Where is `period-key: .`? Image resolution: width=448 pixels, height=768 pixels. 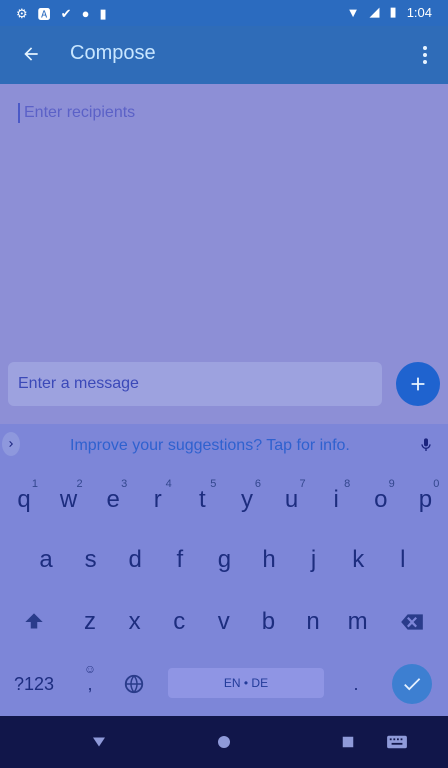 period-key: . is located at coordinates (356, 684).